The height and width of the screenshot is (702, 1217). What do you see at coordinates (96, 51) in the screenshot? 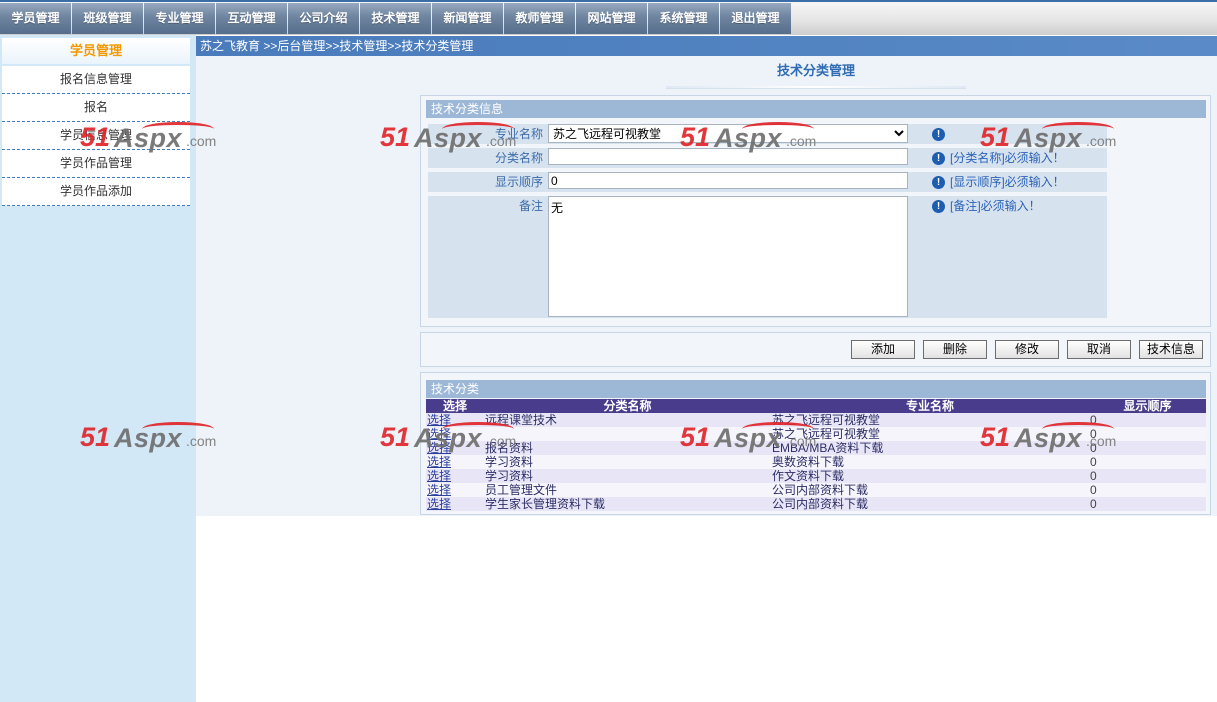
I see `sidebar-title: 学员管理` at bounding box center [96, 51].